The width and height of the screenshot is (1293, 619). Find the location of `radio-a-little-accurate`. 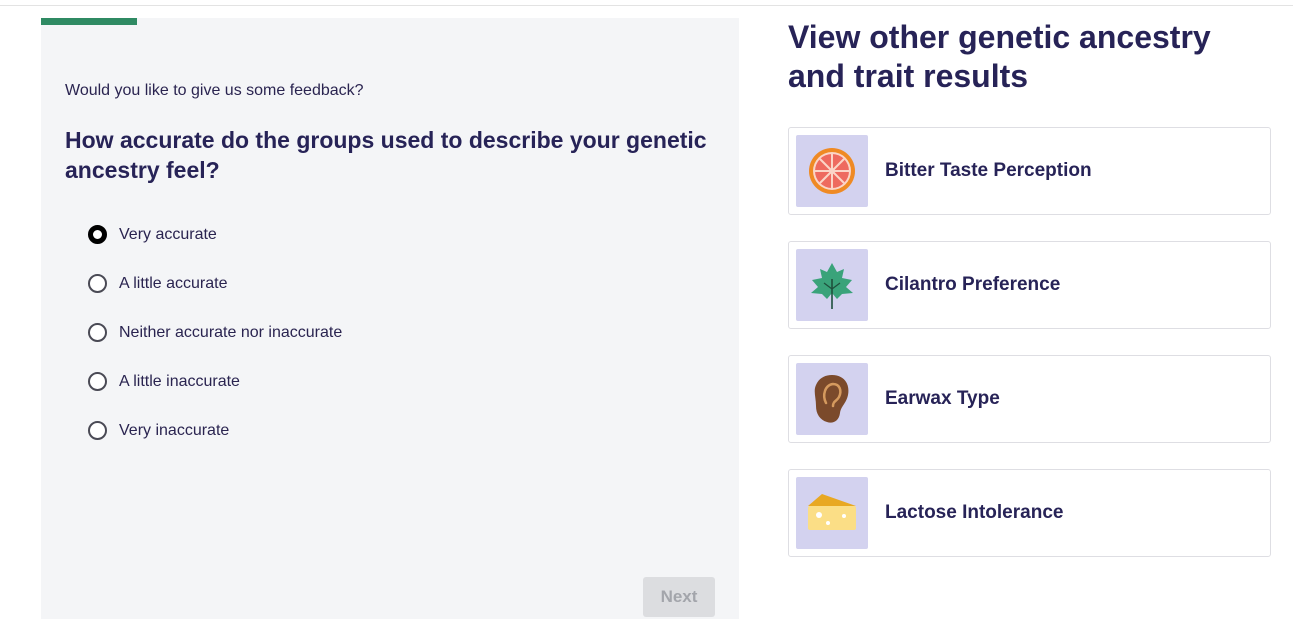

radio-a-little-accurate is located at coordinates (97, 283).